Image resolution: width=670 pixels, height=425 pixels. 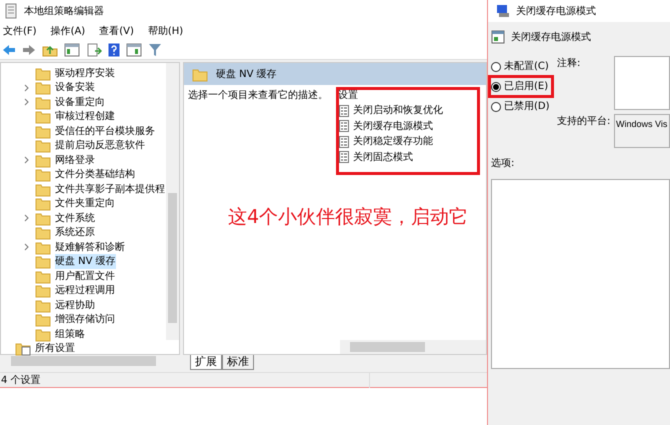 I want to click on highlight-frame, so click(x=521, y=86).